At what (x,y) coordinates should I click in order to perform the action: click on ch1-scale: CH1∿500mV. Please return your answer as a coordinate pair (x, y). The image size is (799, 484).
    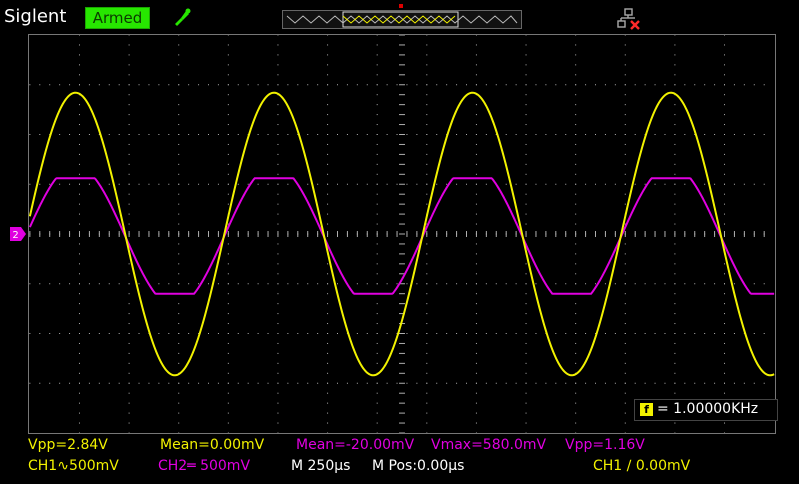
    Looking at the image, I should click on (73, 466).